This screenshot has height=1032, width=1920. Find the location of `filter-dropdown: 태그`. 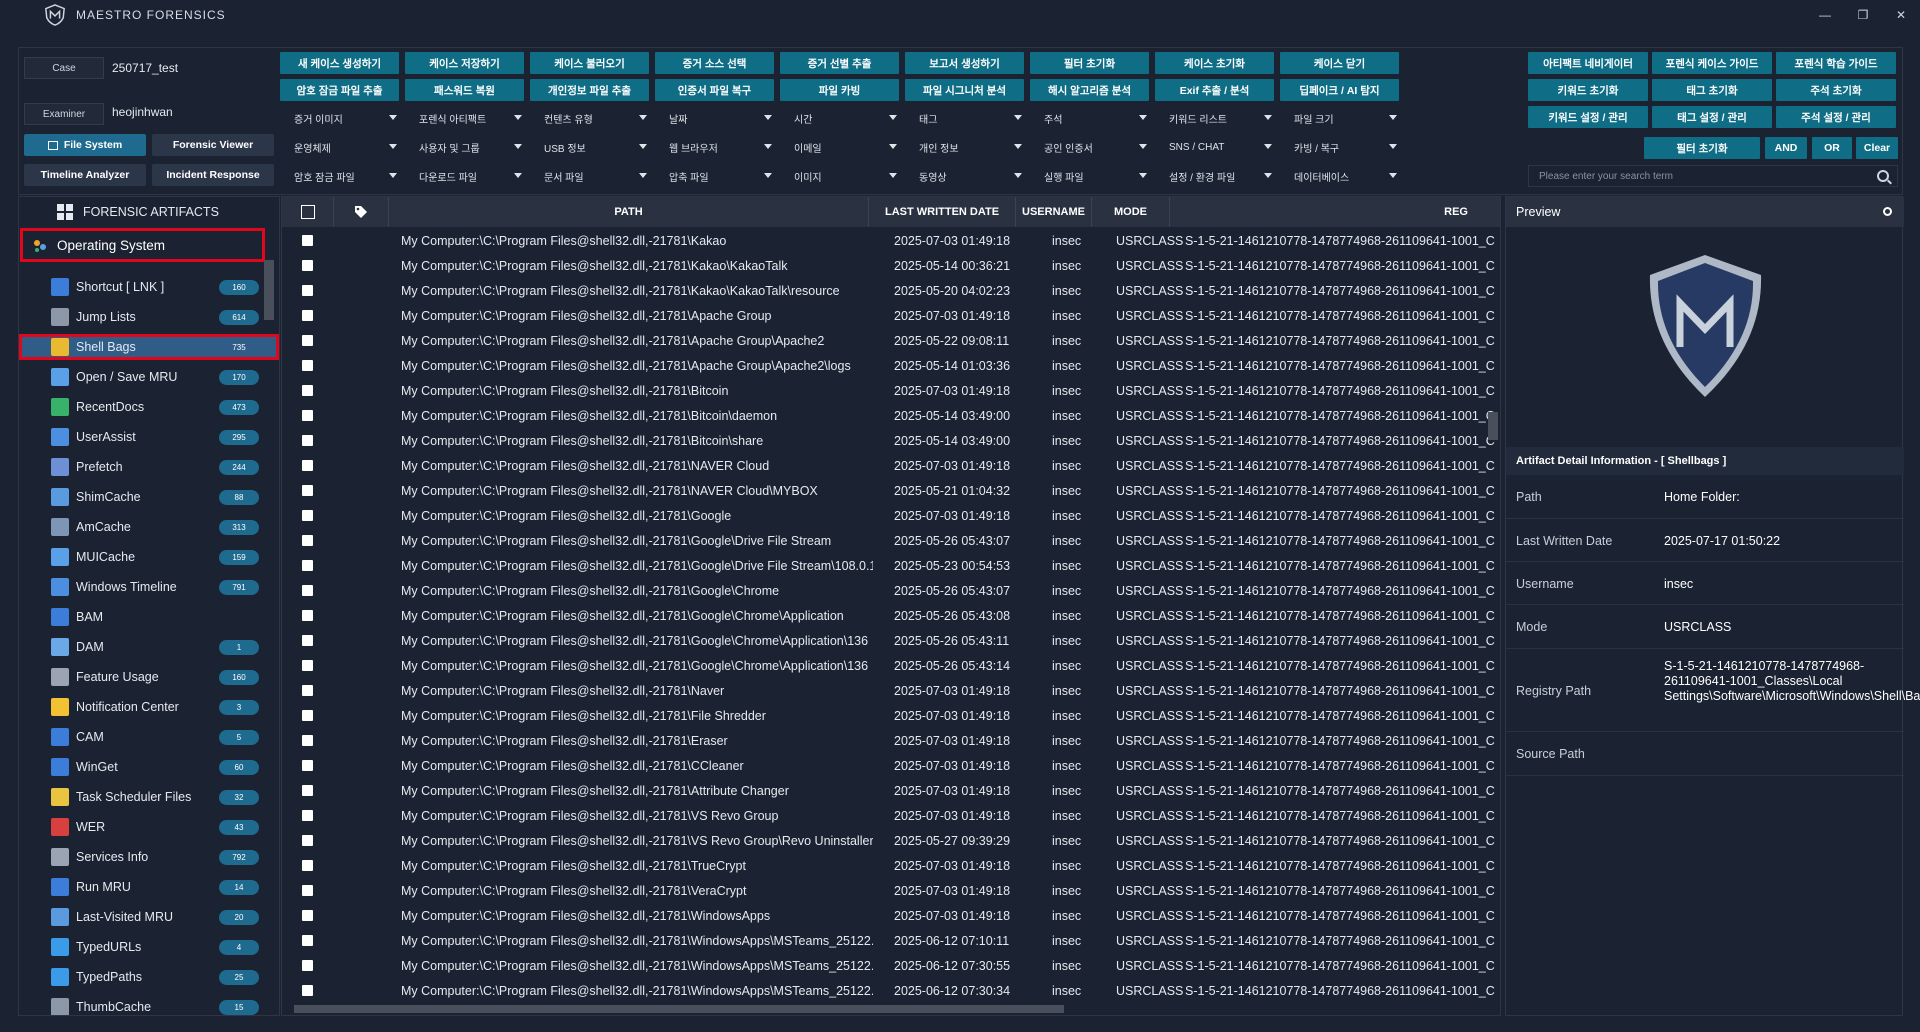

filter-dropdown: 태그 is located at coordinates (966, 118).